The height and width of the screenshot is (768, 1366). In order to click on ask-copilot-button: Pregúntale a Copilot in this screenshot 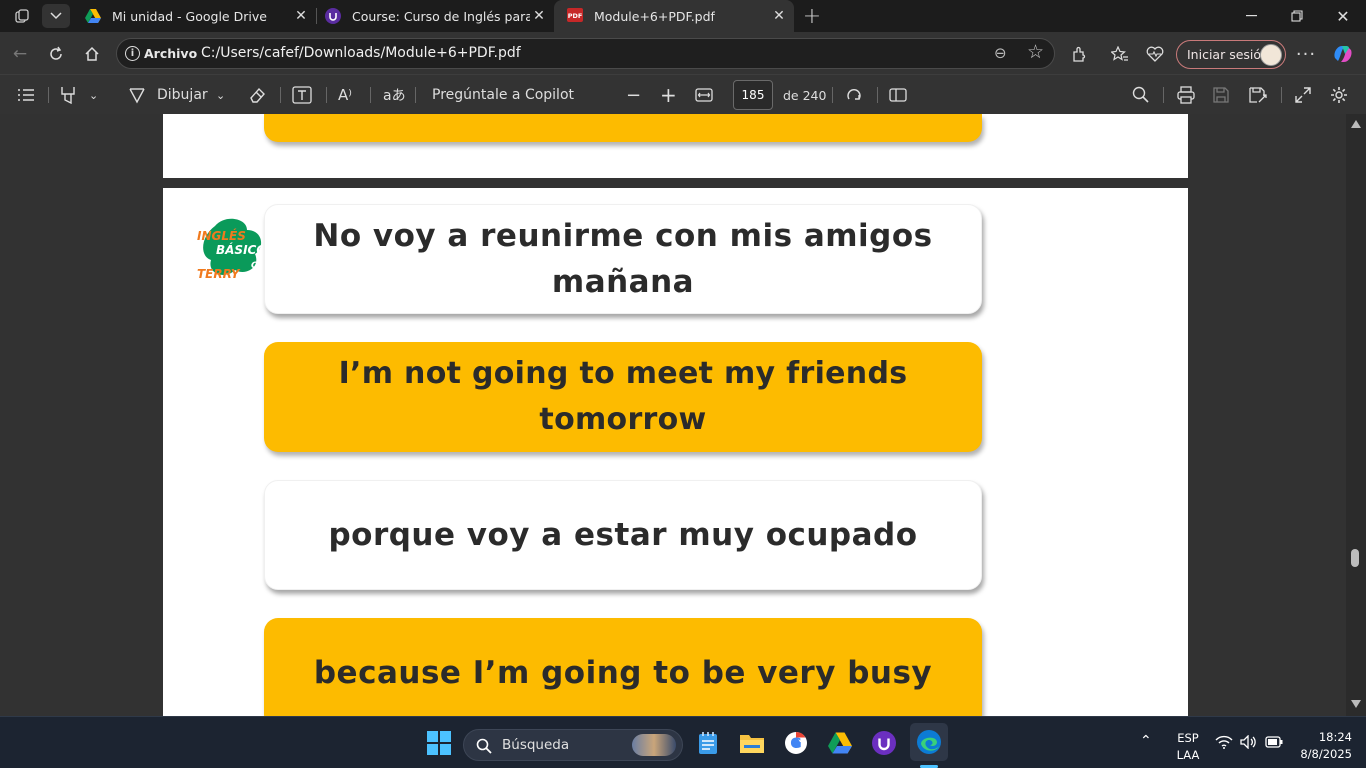, I will do `click(503, 95)`.